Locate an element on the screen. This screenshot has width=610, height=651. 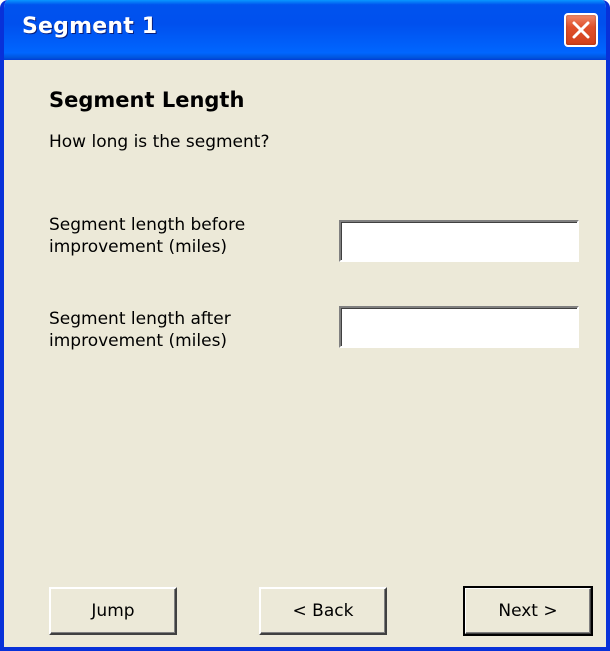
length-before-input is located at coordinates (459, 241).